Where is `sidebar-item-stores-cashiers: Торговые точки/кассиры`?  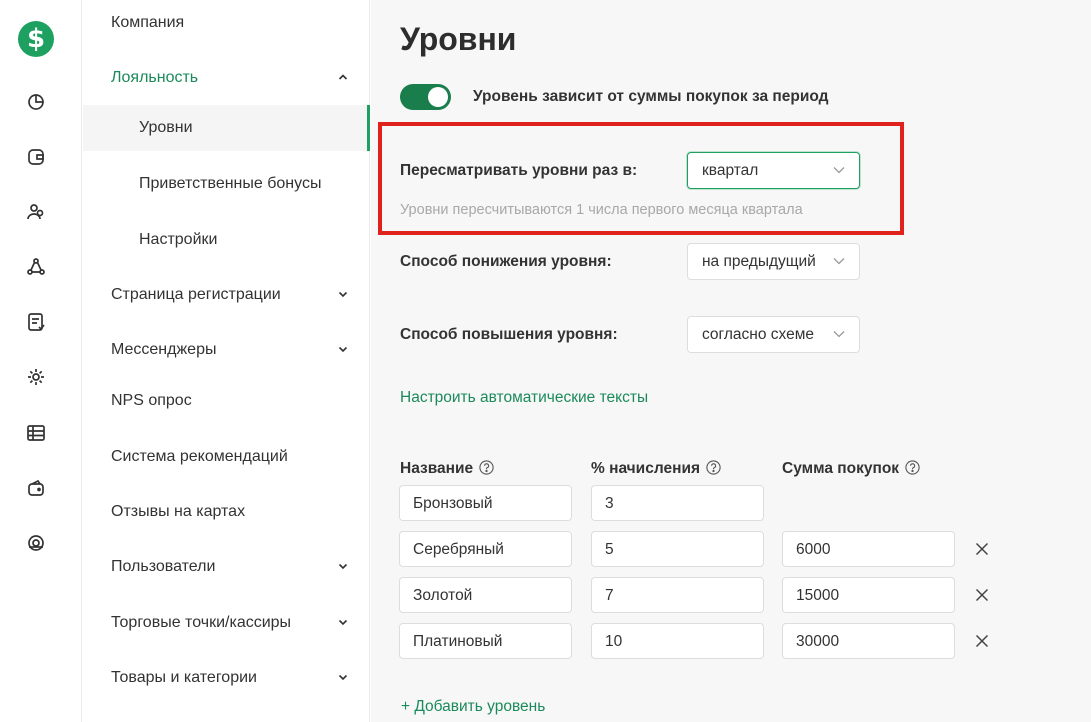
sidebar-item-stores-cashiers: Торговые точки/кассиры is located at coordinates (226, 623).